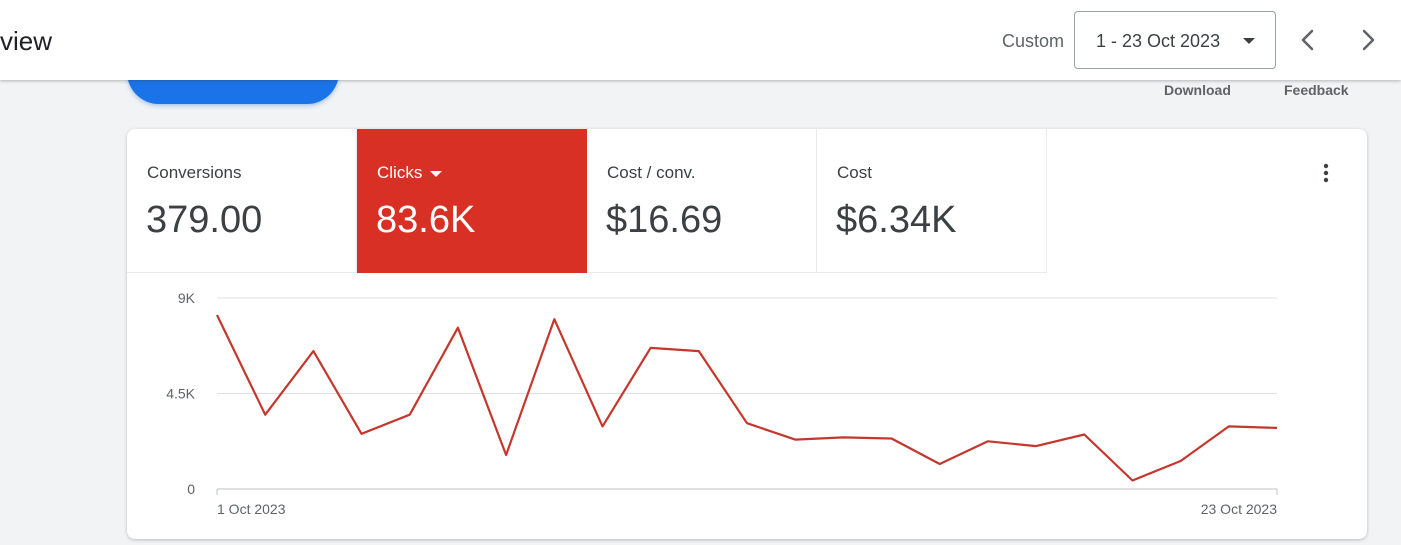 The image size is (1401, 545). What do you see at coordinates (194, 172) in the screenshot?
I see `metric-label: Conversions` at bounding box center [194, 172].